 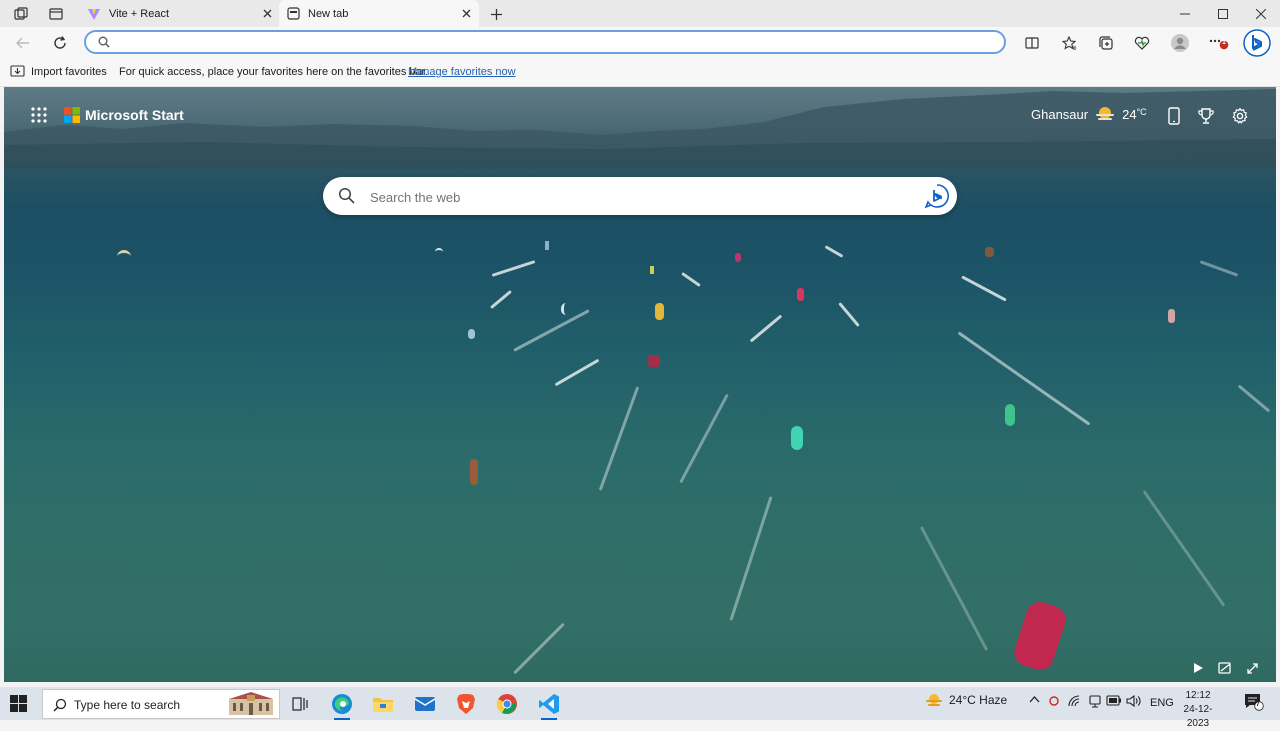 I want to click on import-icon, so click(x=17, y=71).